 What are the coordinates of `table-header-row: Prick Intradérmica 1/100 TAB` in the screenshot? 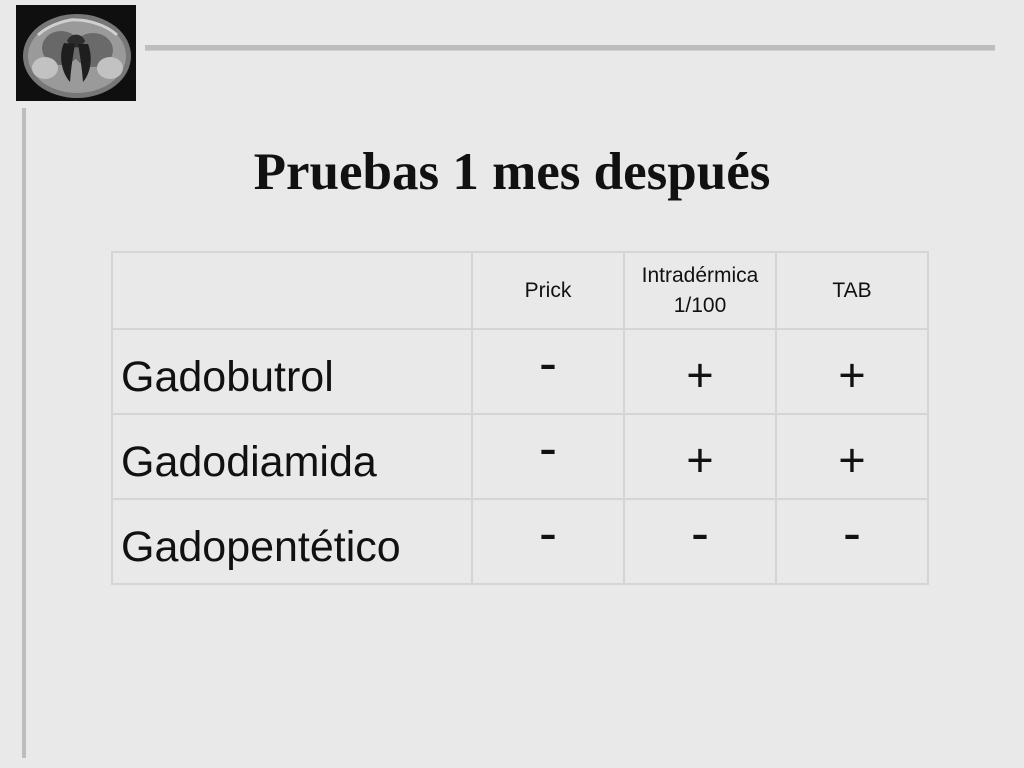 It's located at (520, 290).